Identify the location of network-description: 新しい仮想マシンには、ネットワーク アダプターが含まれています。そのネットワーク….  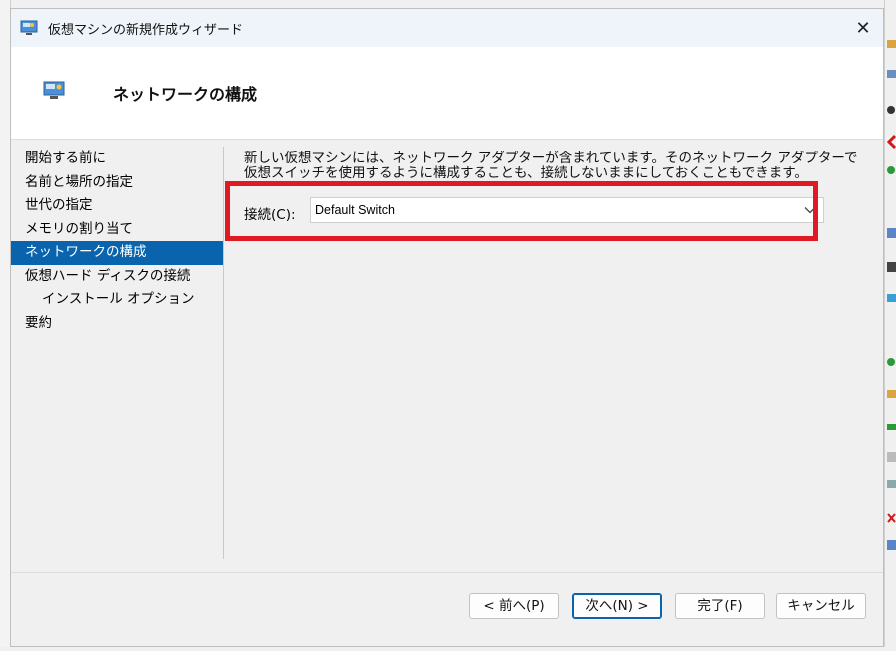
(551, 166).